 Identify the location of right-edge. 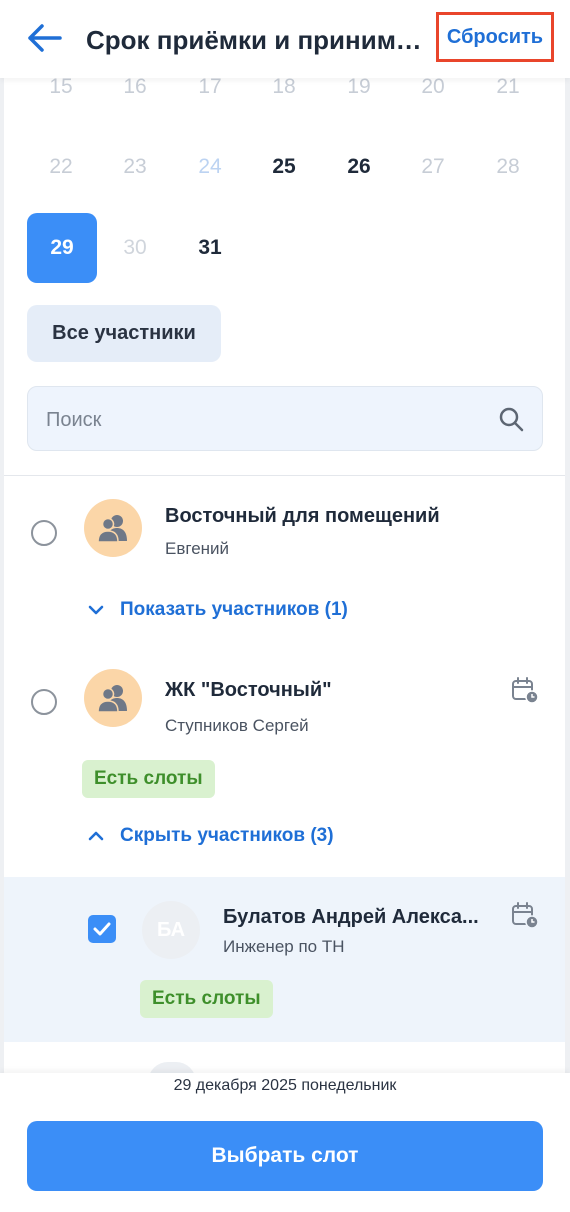
(567, 606).